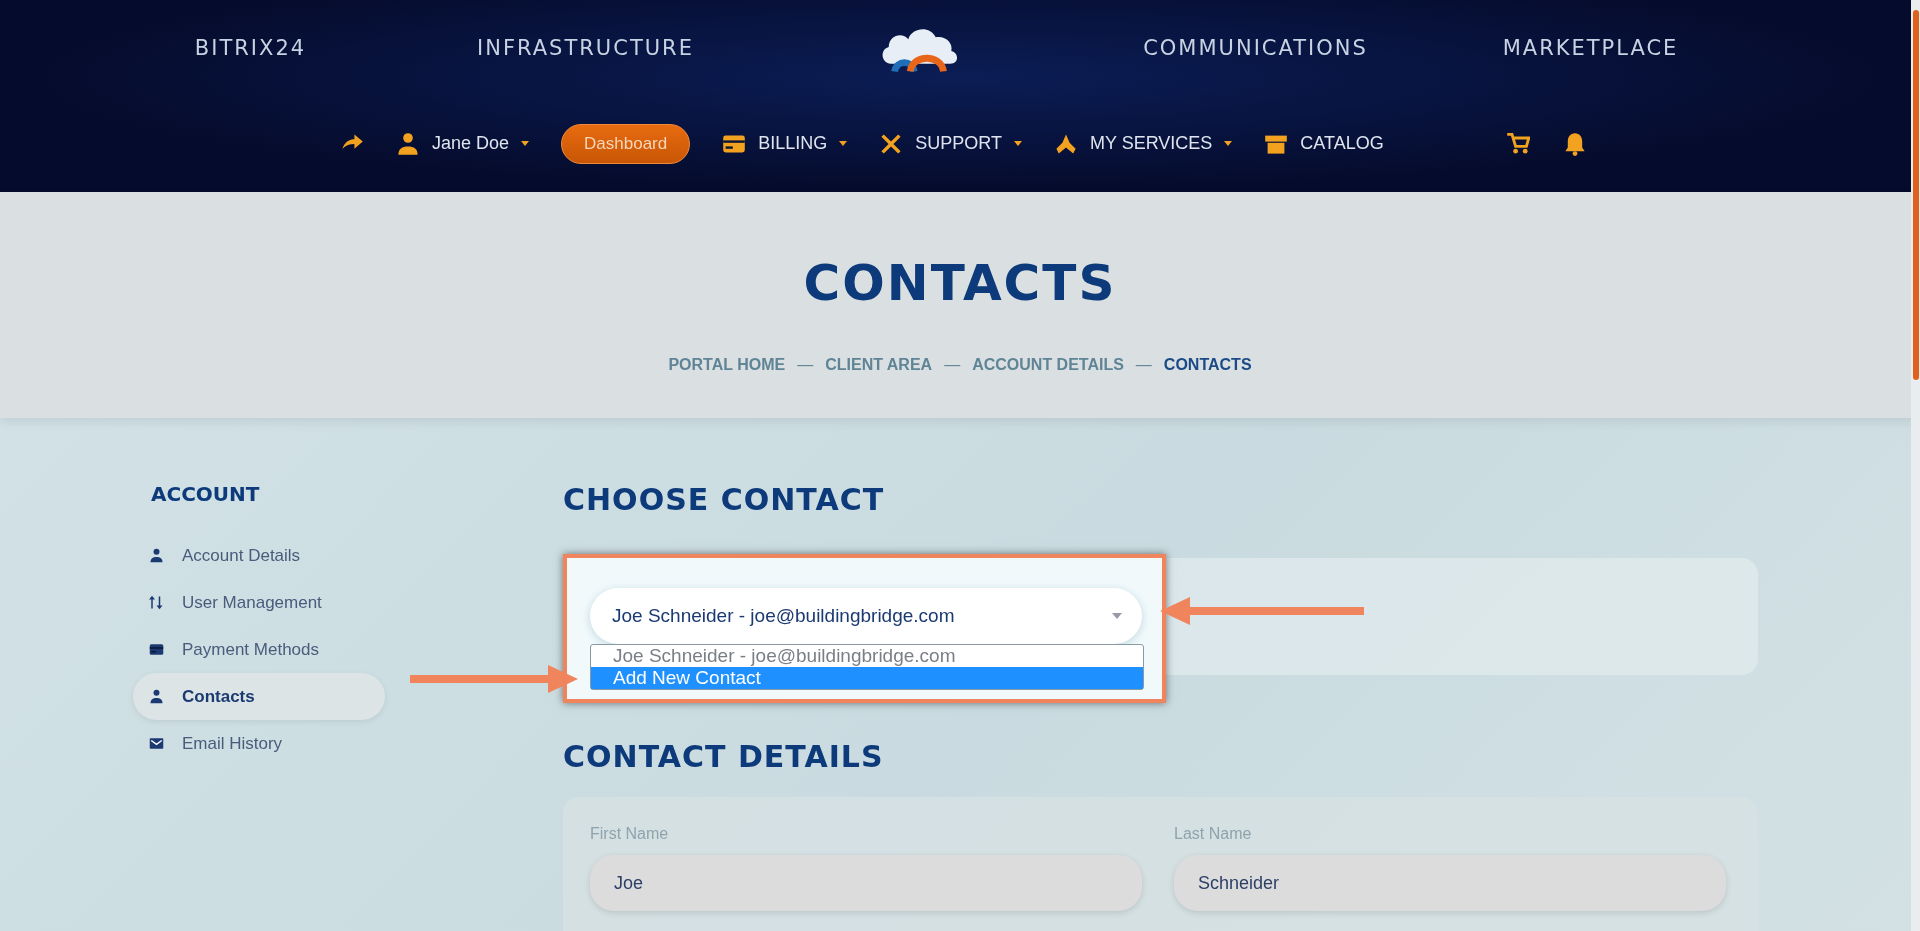 The height and width of the screenshot is (931, 1920). What do you see at coordinates (1342, 143) in the screenshot?
I see `menu-link: CATALOG` at bounding box center [1342, 143].